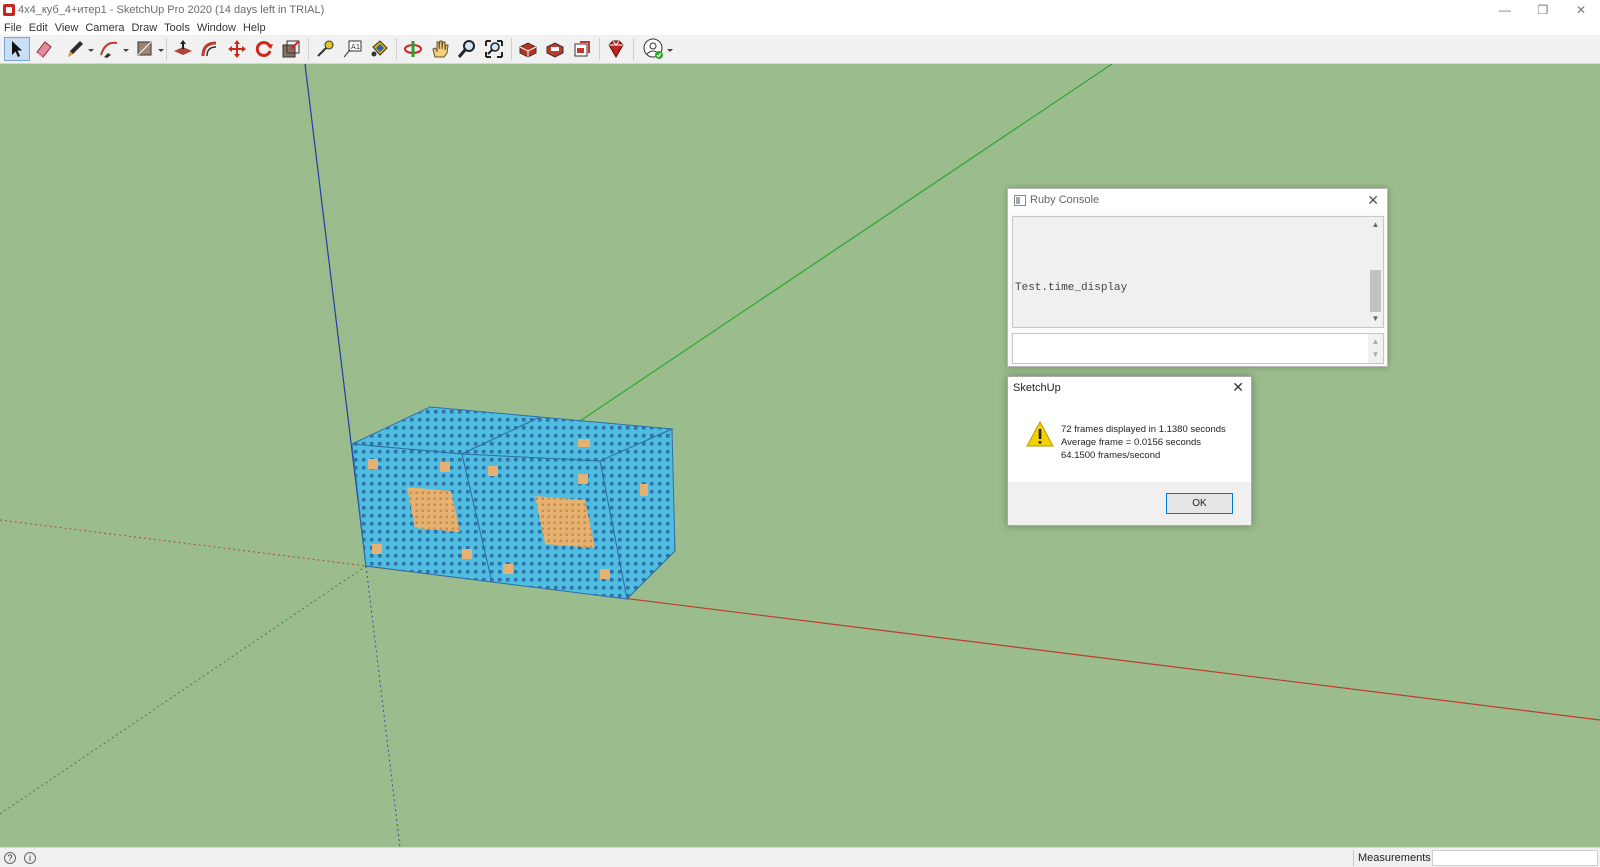 Image resolution: width=1600 pixels, height=867 pixels. Describe the element at coordinates (1198, 348) in the screenshot. I see `ruby-console-input: ▲ ▼` at that location.